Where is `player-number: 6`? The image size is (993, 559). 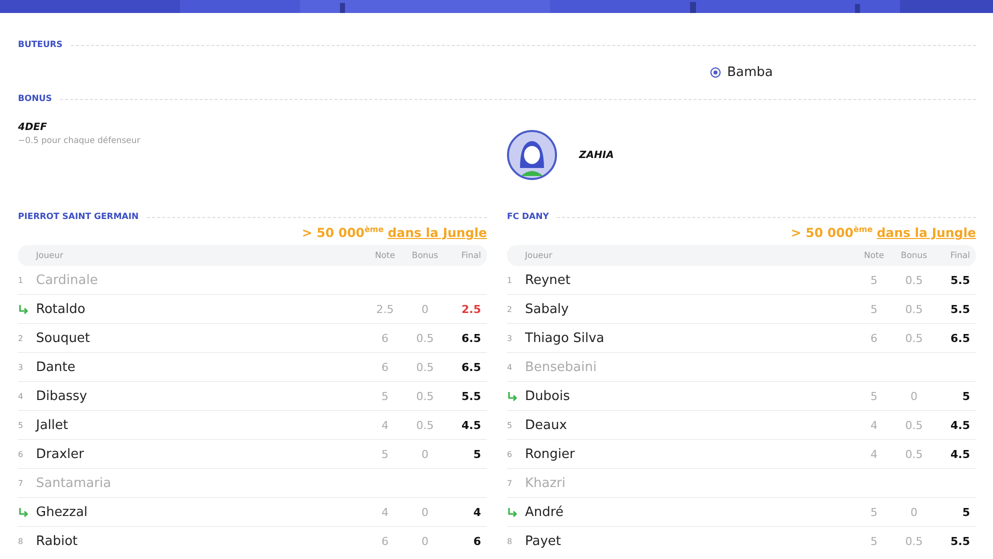
player-number: 6 is located at coordinates (510, 454).